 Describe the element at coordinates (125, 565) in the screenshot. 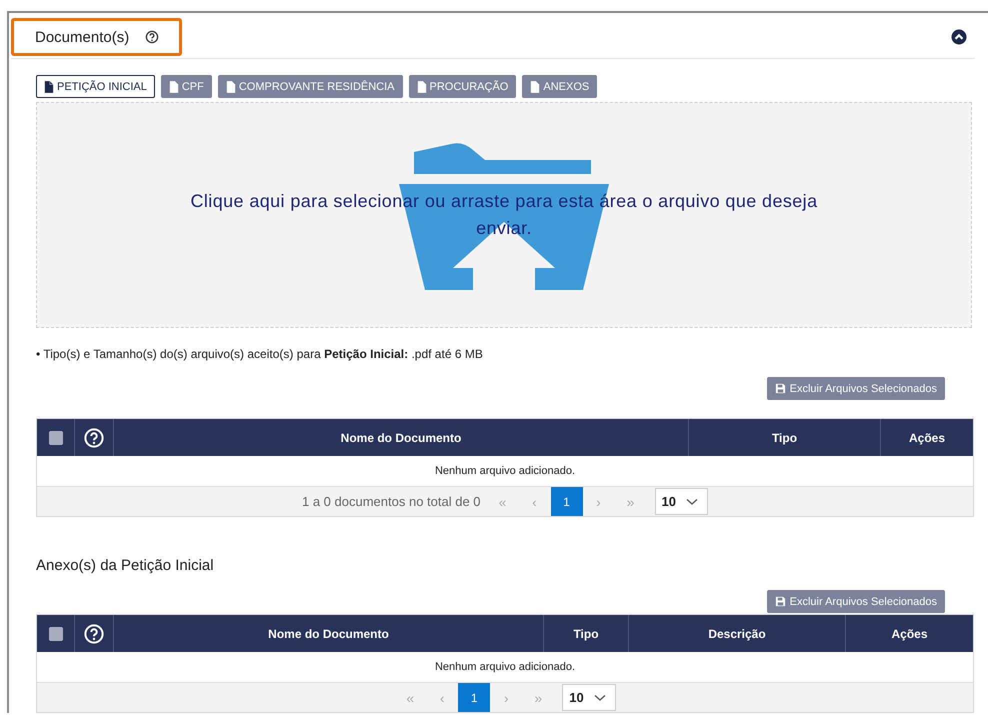

I see `table-title: Anexo(s) da Petição Inicial` at that location.